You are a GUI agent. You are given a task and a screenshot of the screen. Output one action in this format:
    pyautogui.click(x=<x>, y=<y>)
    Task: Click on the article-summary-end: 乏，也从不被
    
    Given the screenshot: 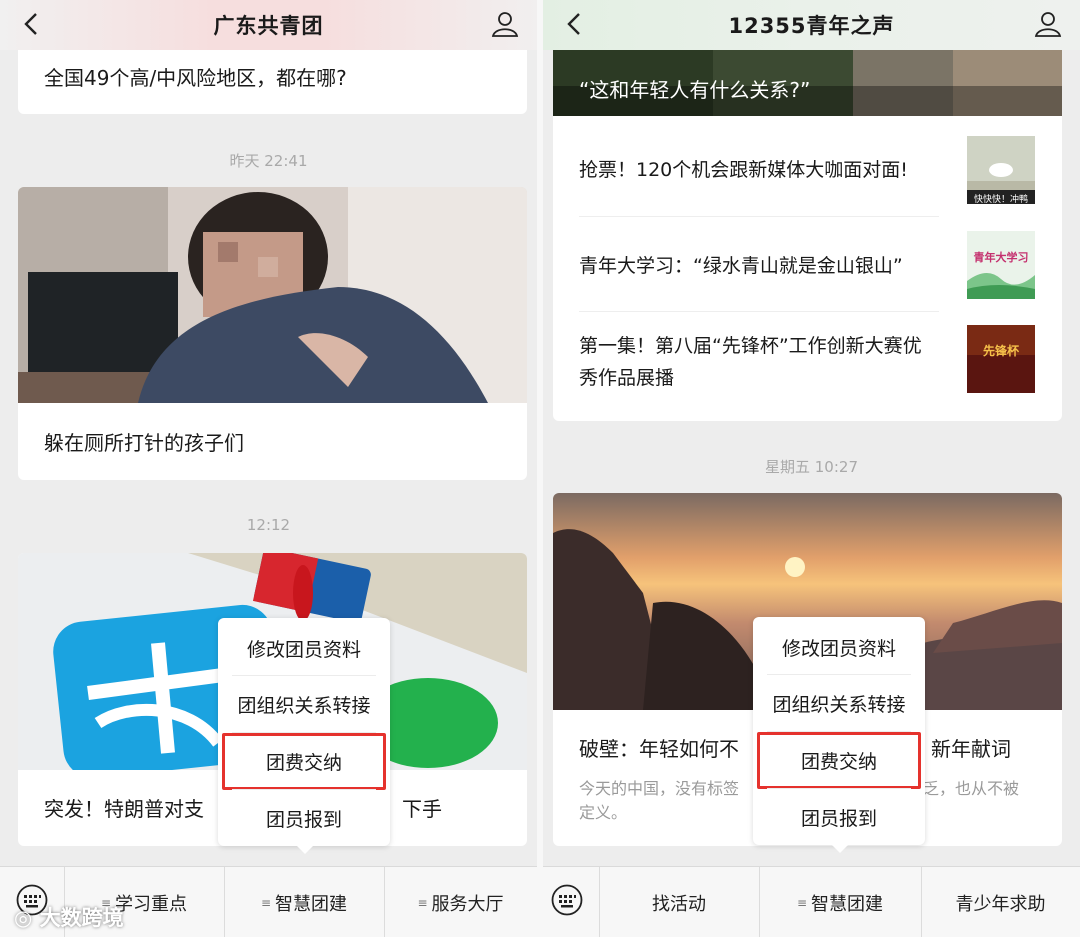 What is the action you would take?
    pyautogui.click(x=971, y=788)
    